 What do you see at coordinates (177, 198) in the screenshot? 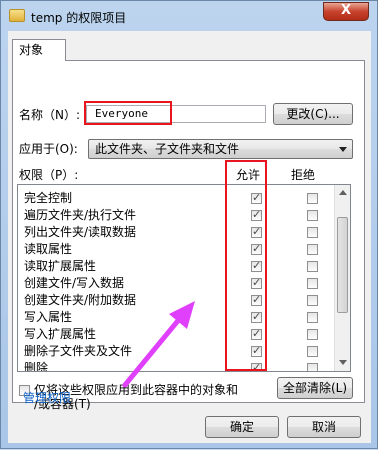
I see `permission-row: 完全控制` at bounding box center [177, 198].